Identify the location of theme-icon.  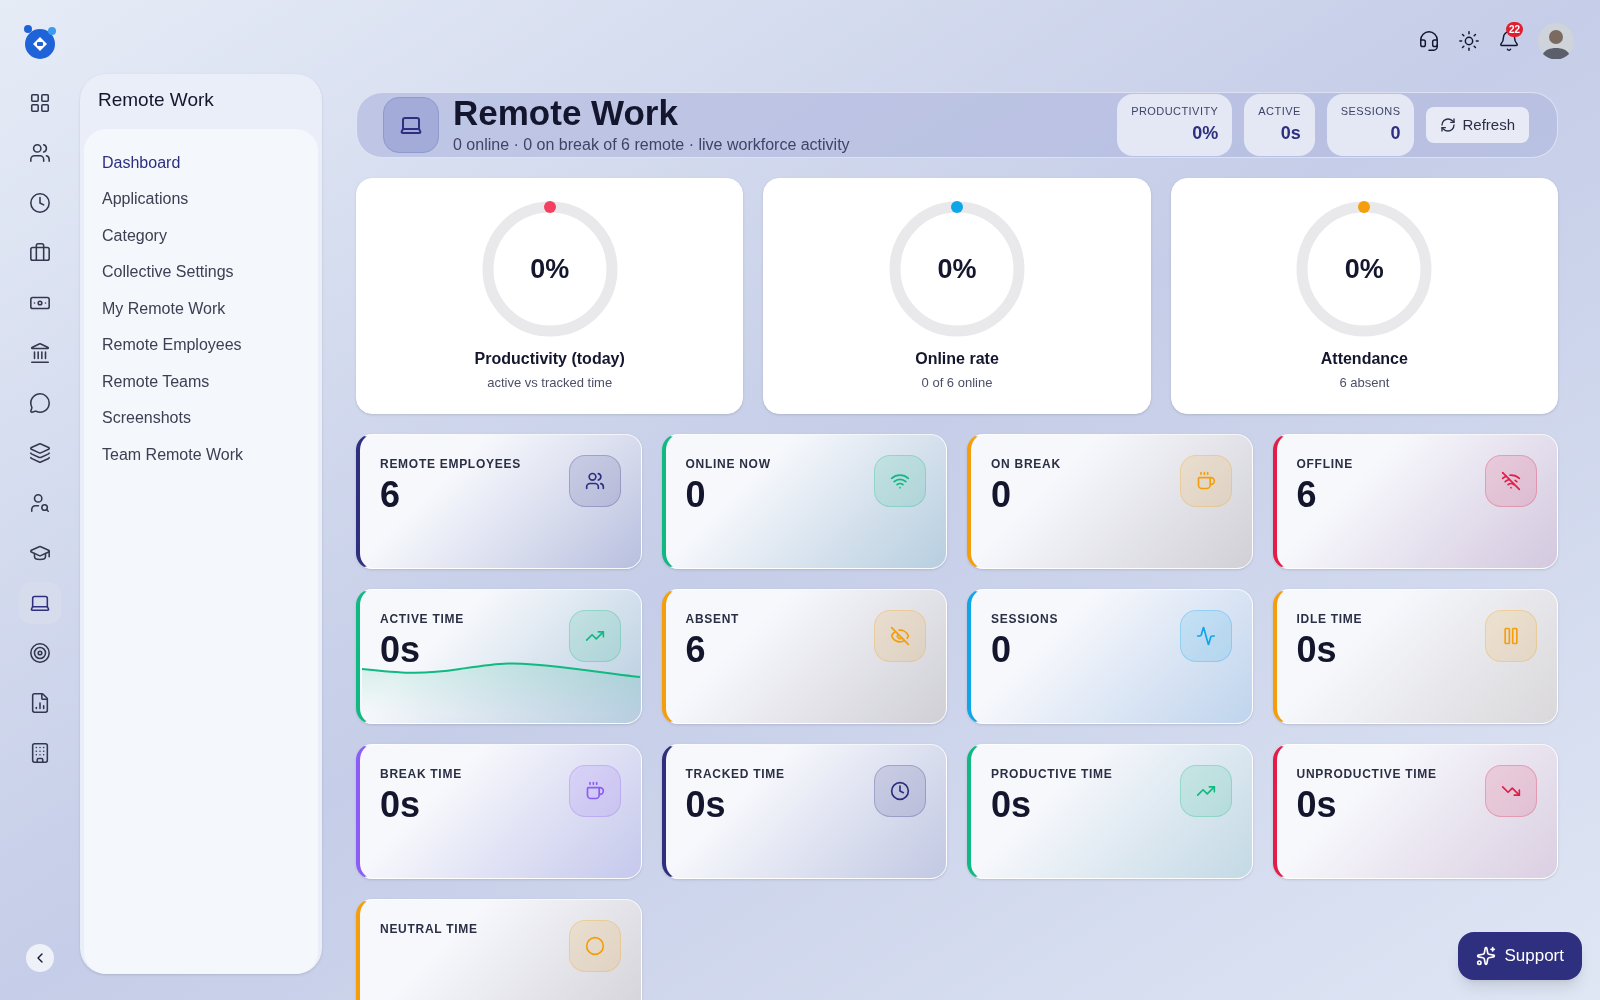
(1469, 41).